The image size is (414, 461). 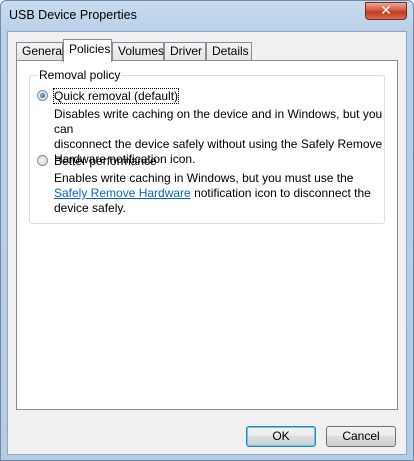 What do you see at coordinates (105, 161) in the screenshot?
I see `better-performance-label: Better performance` at bounding box center [105, 161].